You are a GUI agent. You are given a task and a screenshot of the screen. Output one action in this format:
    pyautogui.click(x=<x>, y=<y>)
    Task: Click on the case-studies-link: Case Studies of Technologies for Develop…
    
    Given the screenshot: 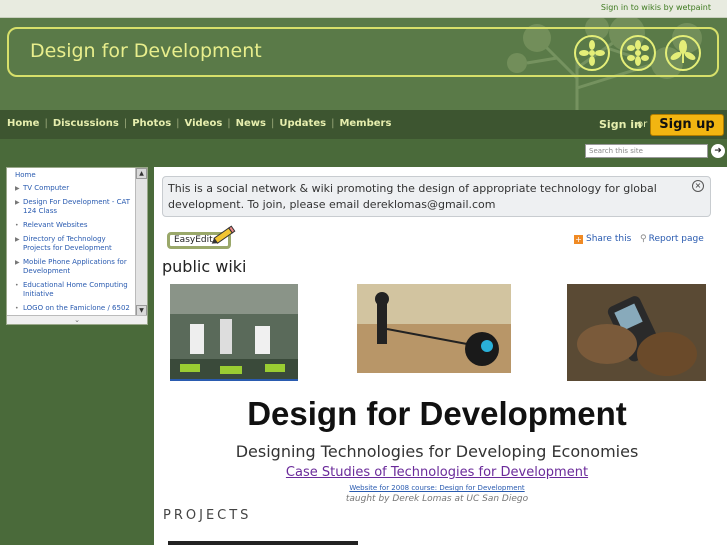 What is the action you would take?
    pyautogui.click(x=437, y=472)
    